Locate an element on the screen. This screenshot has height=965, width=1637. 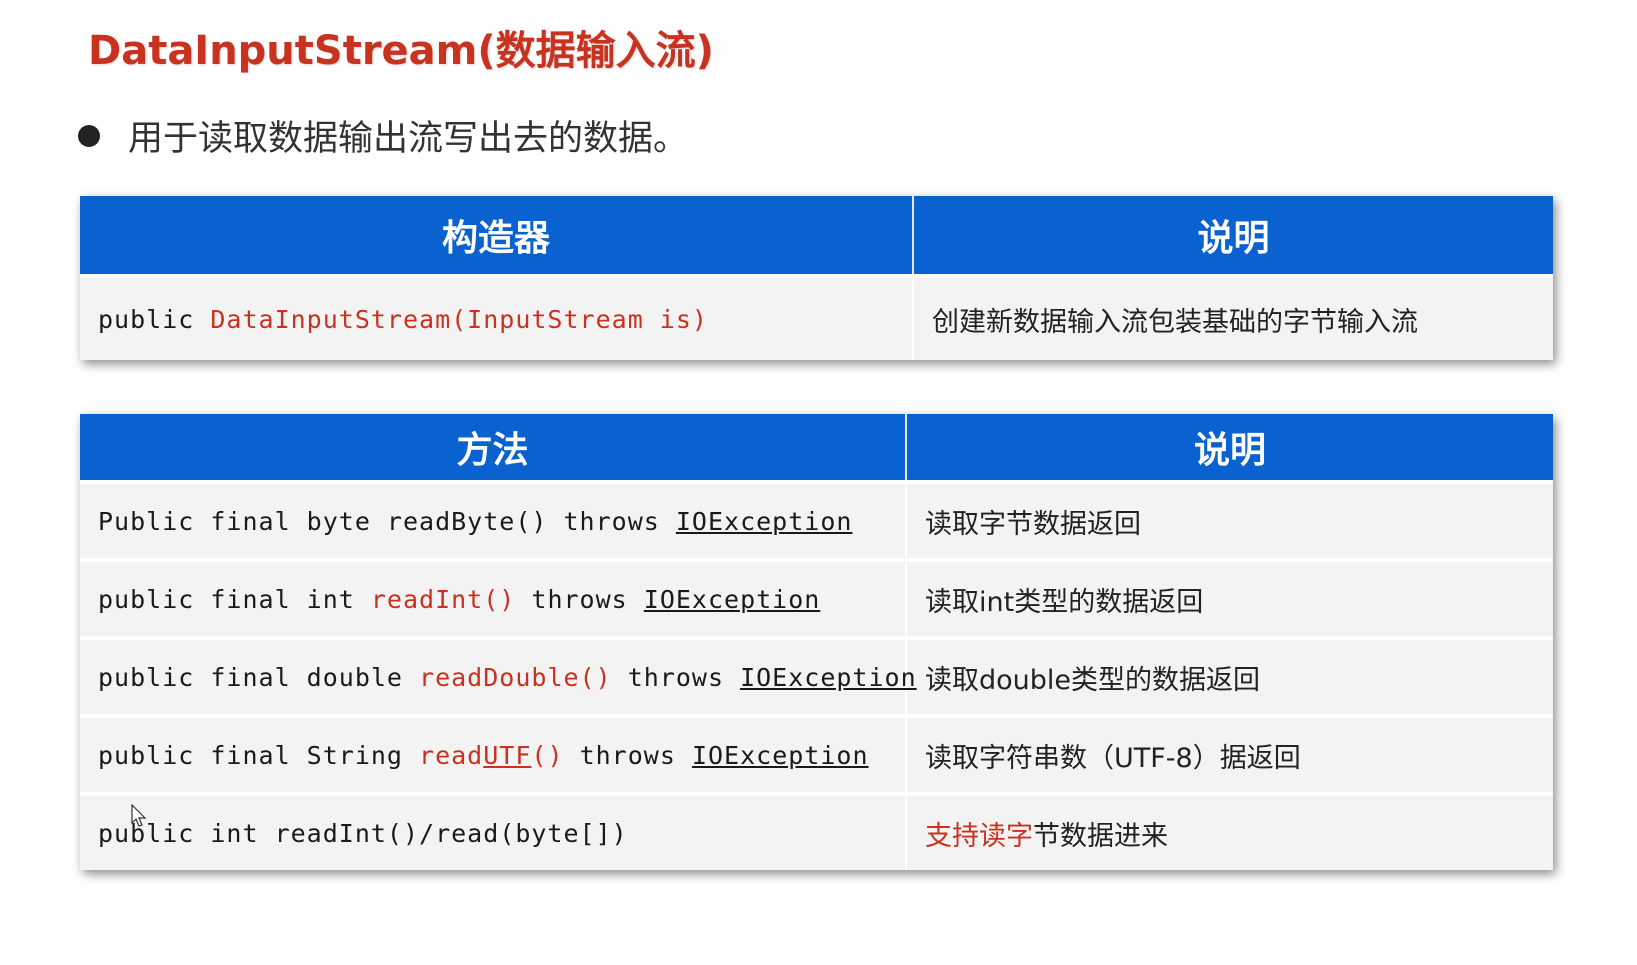
mouse-pointer-icon is located at coordinates (139, 815).